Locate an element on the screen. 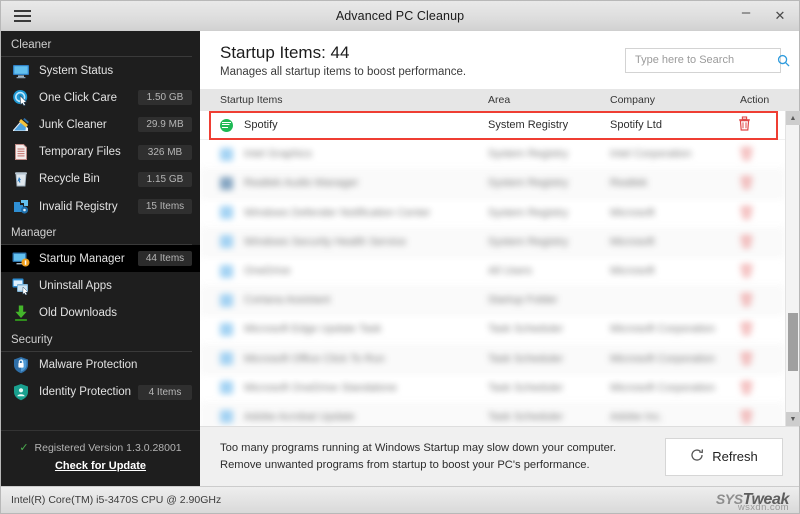 The width and height of the screenshot is (800, 514). column-header-startup-items: Startup Items is located at coordinates (354, 100).